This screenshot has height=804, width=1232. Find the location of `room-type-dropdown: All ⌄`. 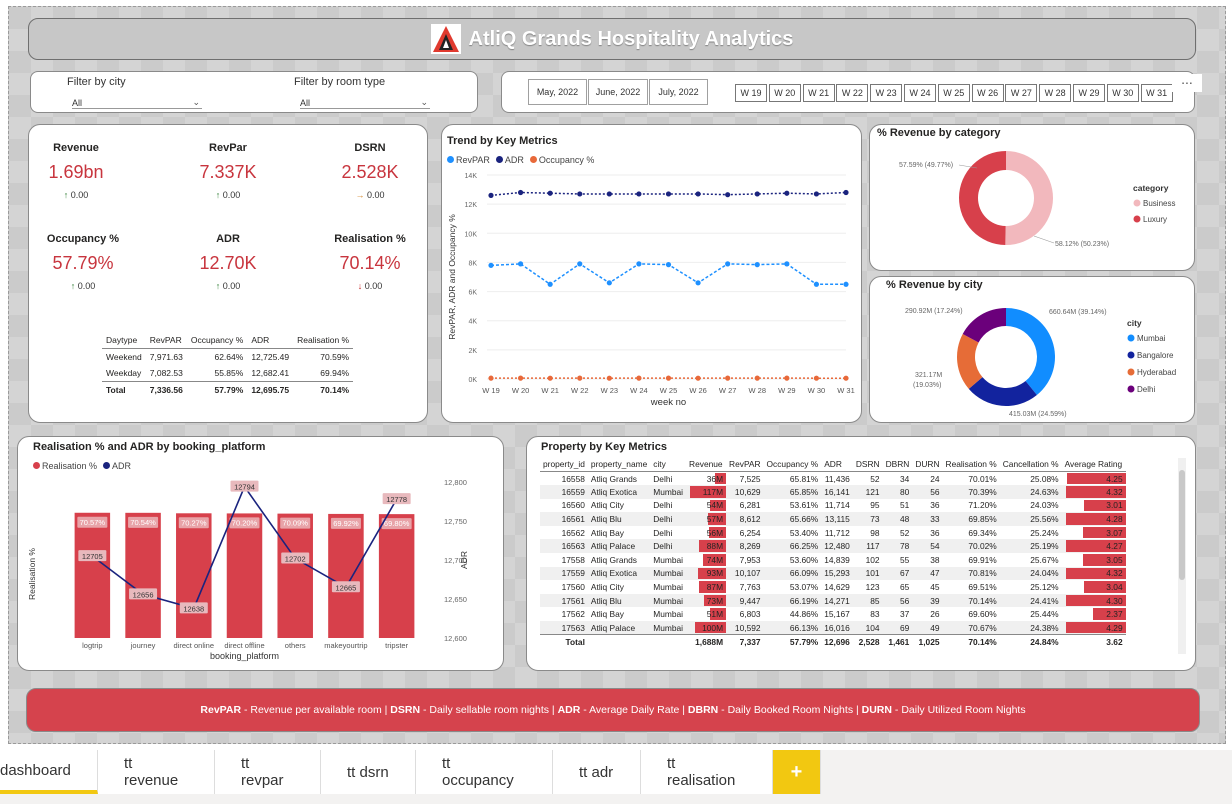

room-type-dropdown: All ⌄ is located at coordinates (365, 103).